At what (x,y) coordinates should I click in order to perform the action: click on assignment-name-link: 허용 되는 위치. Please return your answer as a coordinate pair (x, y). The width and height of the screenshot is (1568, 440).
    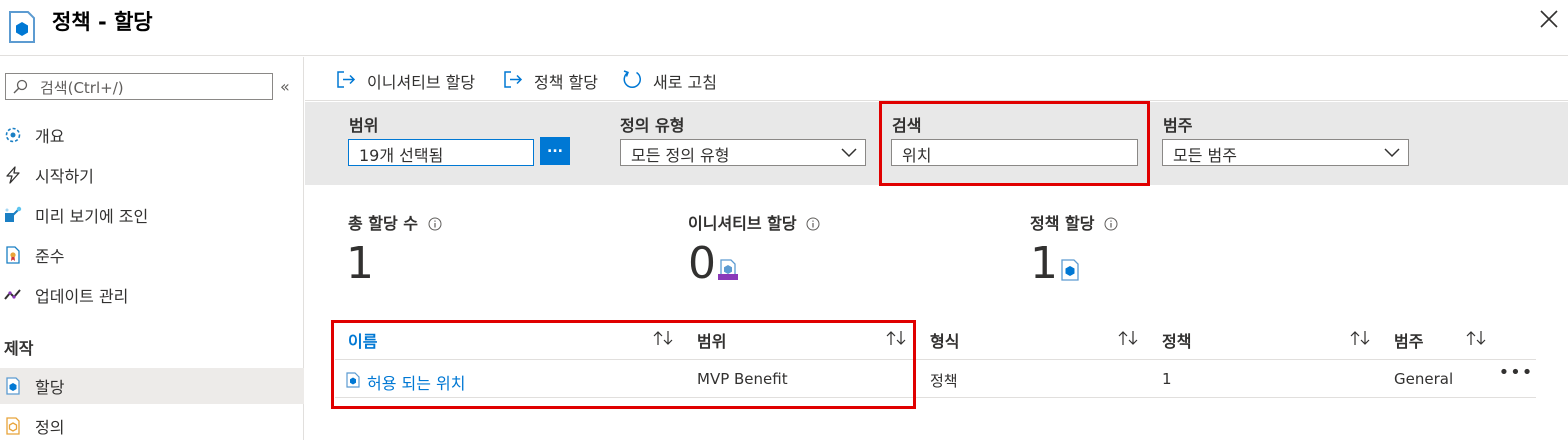
    Looking at the image, I should click on (416, 382).